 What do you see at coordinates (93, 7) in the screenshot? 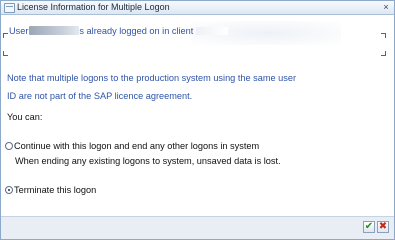
I see `window-title: License Information for Multiple Logon` at bounding box center [93, 7].